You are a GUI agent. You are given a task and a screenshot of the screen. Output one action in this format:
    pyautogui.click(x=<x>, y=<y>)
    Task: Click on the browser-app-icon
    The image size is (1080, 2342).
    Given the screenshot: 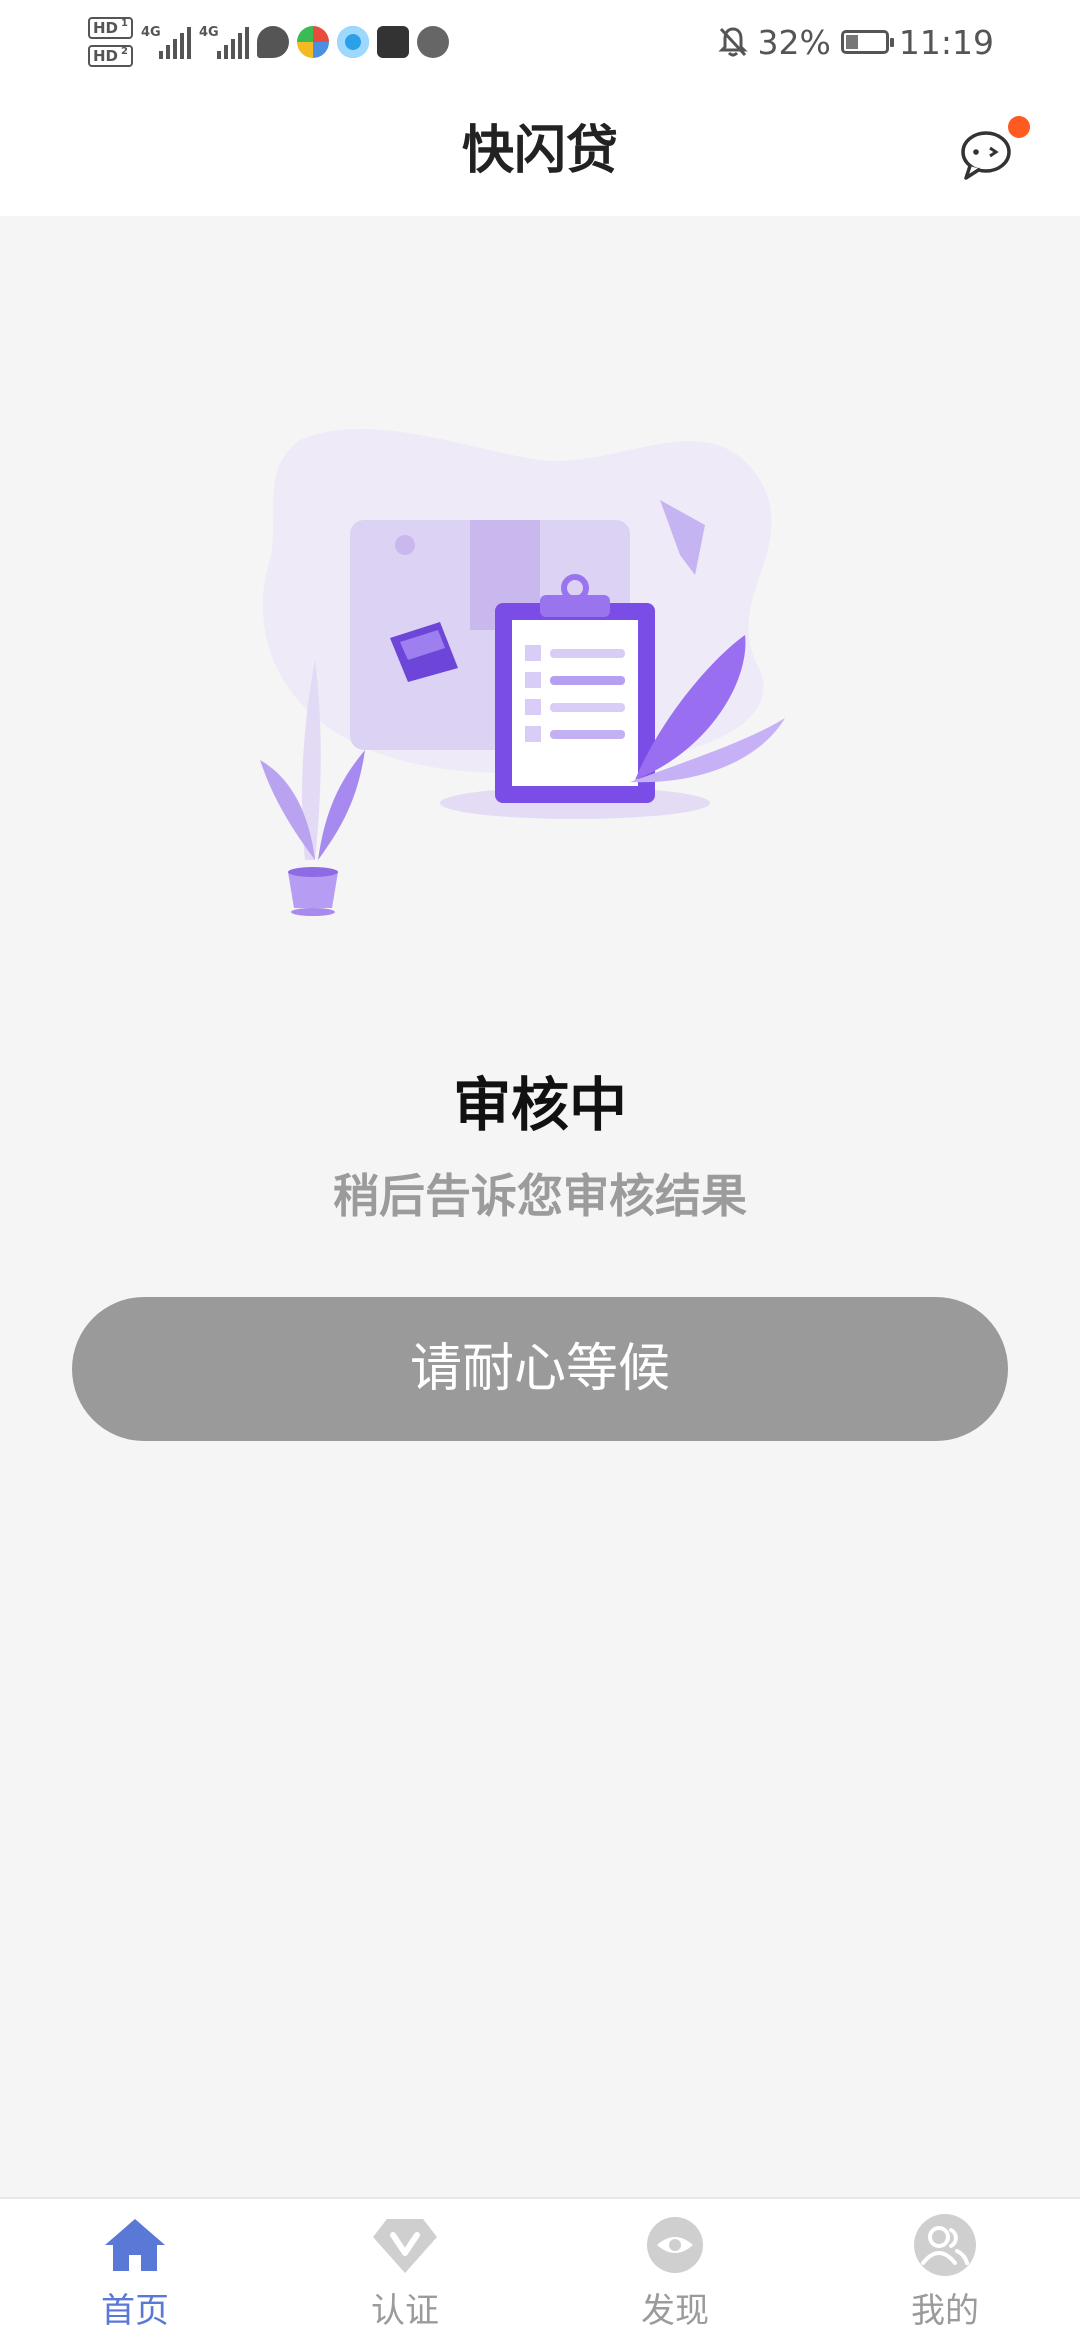 What is the action you would take?
    pyautogui.click(x=352, y=42)
    